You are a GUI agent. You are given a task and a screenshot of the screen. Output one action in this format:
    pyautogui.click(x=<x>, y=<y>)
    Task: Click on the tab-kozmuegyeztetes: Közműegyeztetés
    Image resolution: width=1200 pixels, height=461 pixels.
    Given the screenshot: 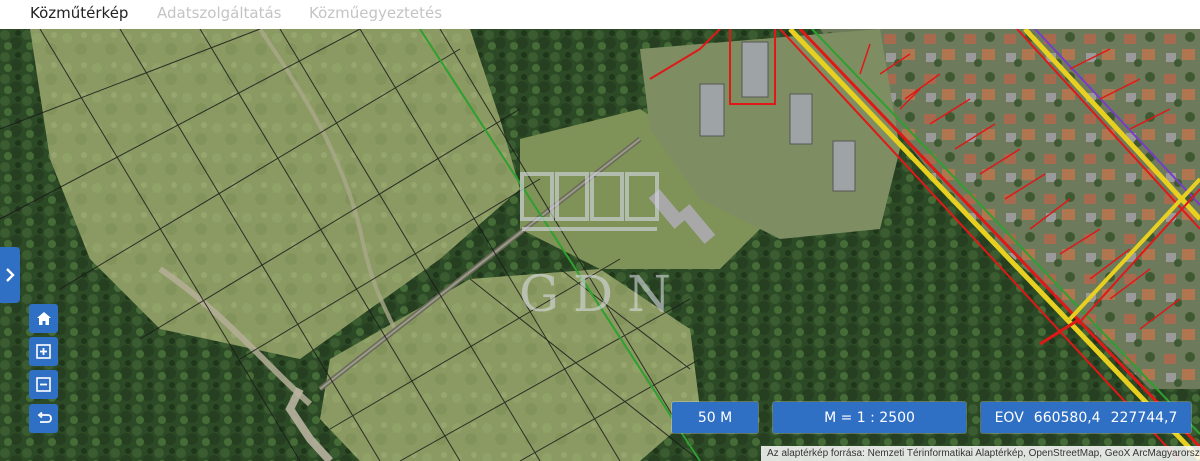 What is the action you would take?
    pyautogui.click(x=375, y=13)
    